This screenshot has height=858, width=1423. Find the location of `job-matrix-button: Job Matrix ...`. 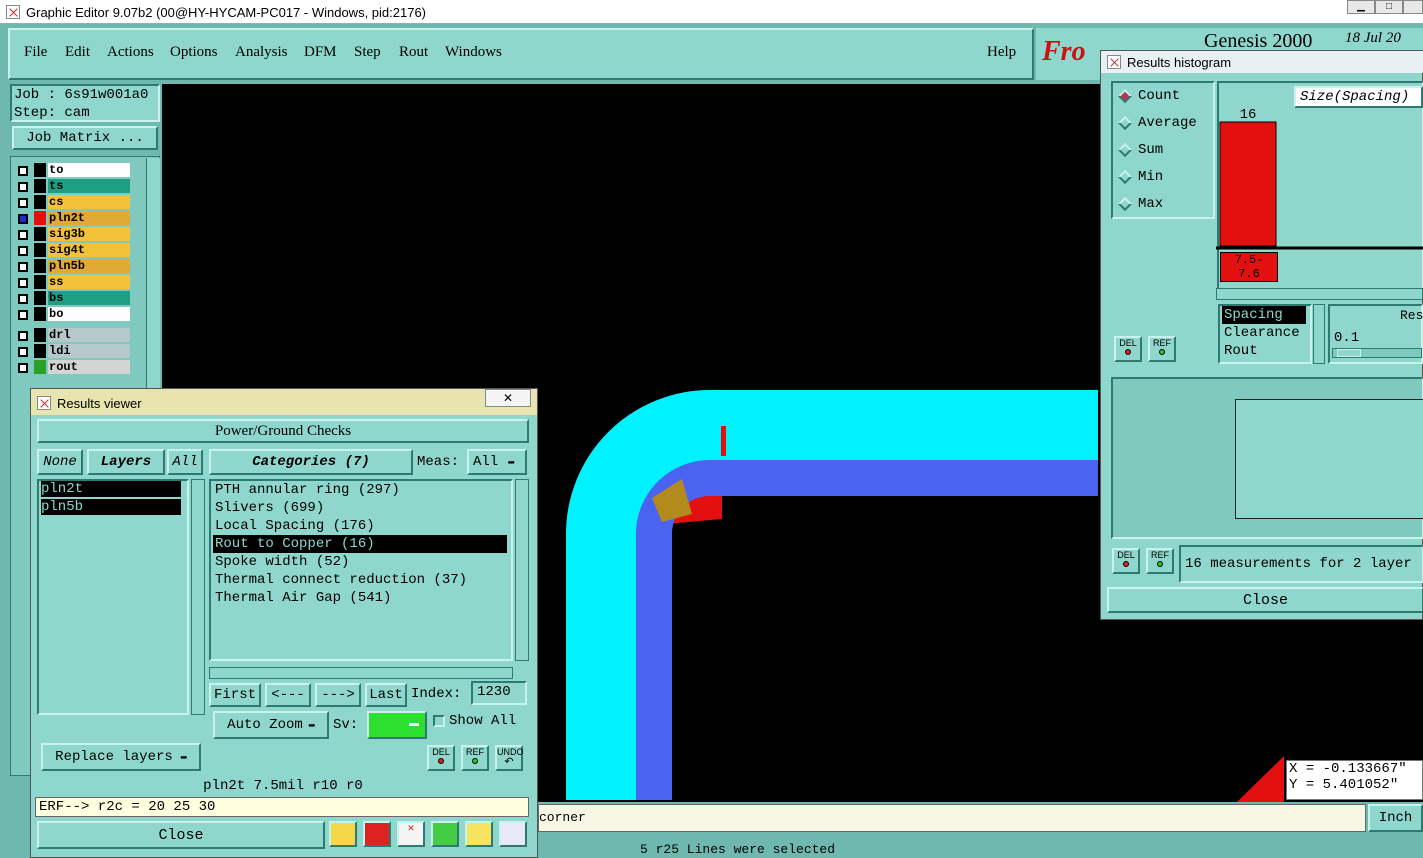

job-matrix-button: Job Matrix ... is located at coordinates (85, 138).